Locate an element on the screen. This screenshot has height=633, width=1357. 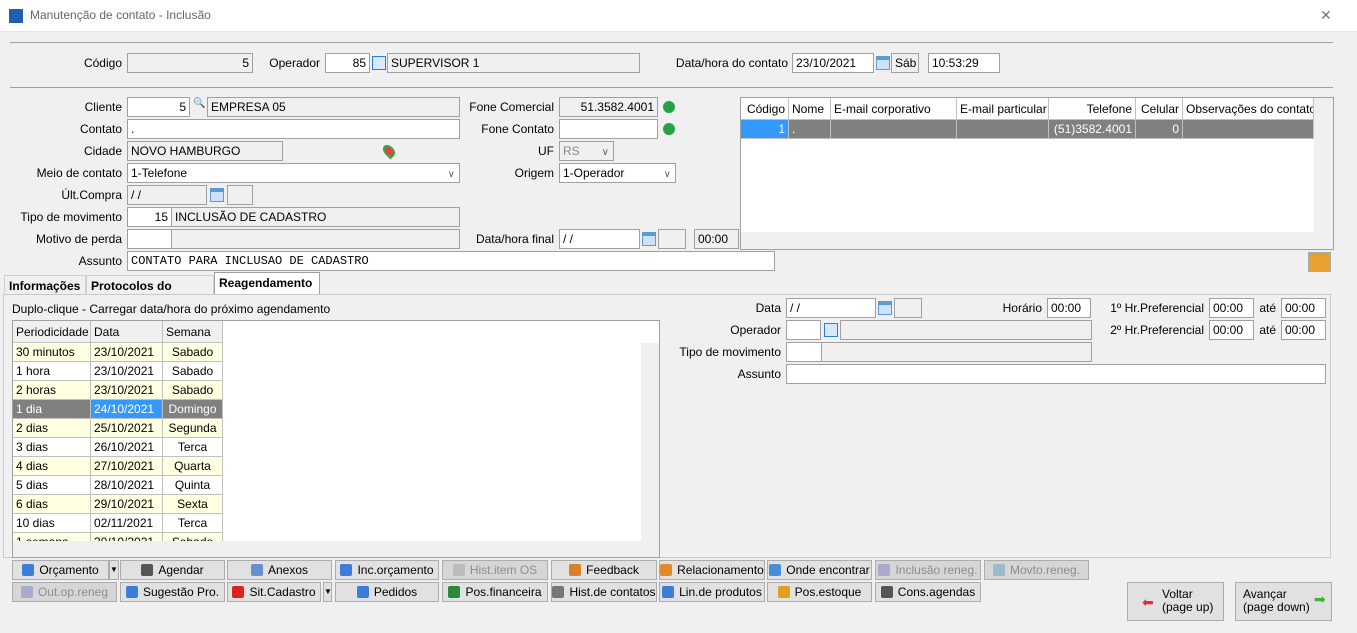
grid-cell: 24/10/2021 is located at coordinates (127, 409).